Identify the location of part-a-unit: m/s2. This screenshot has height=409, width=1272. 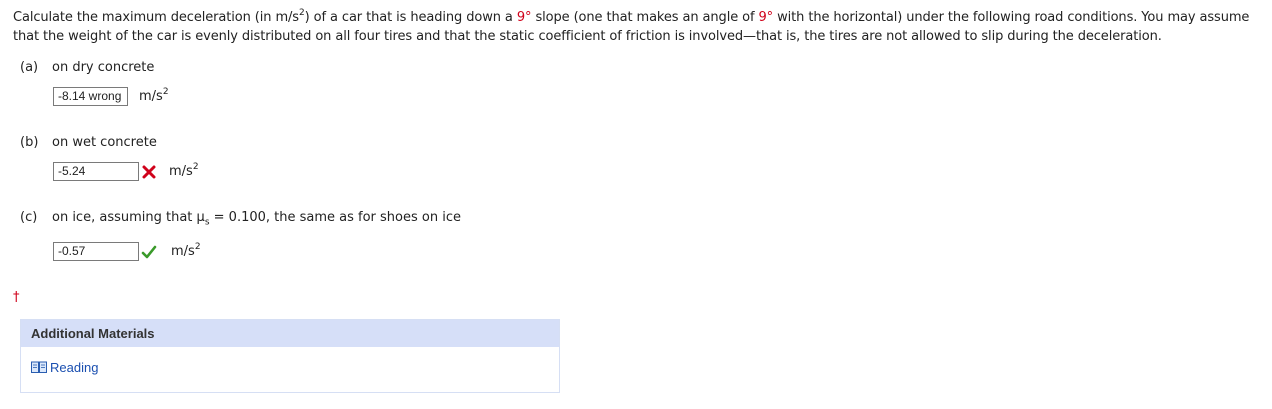
(154, 96).